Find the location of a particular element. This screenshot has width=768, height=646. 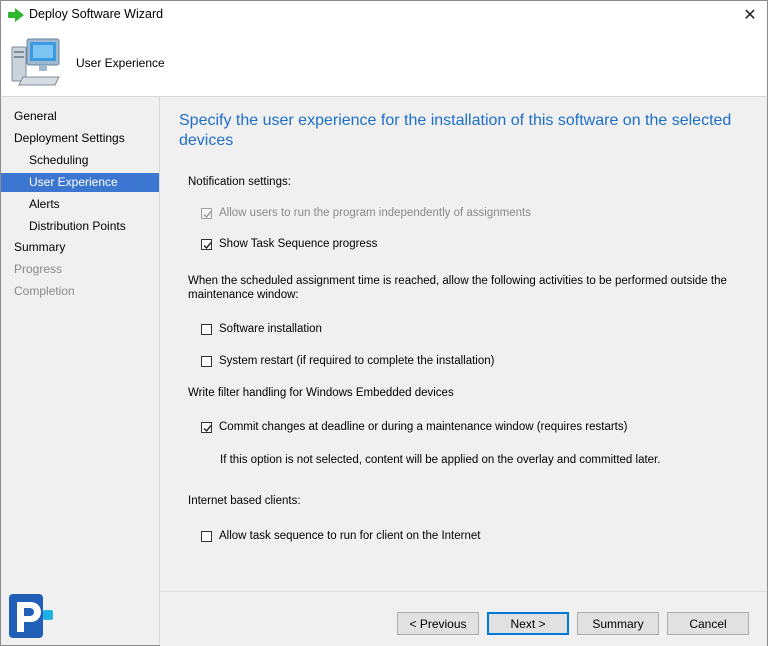

software-installation-checkbox: Software installation is located at coordinates (261, 329).